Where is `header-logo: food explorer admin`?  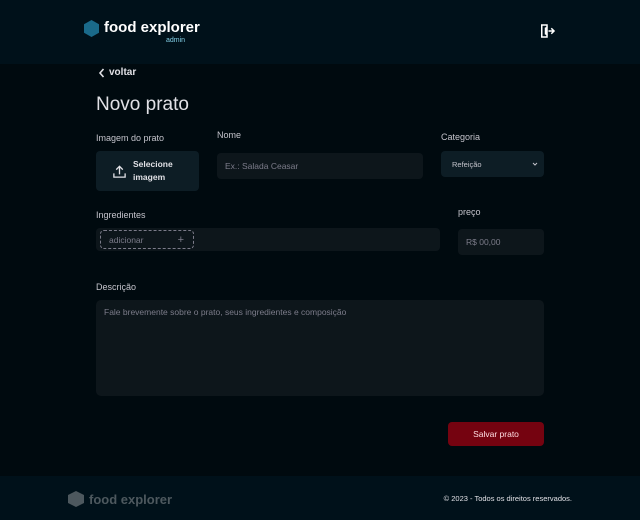 header-logo: food explorer admin is located at coordinates (142, 31).